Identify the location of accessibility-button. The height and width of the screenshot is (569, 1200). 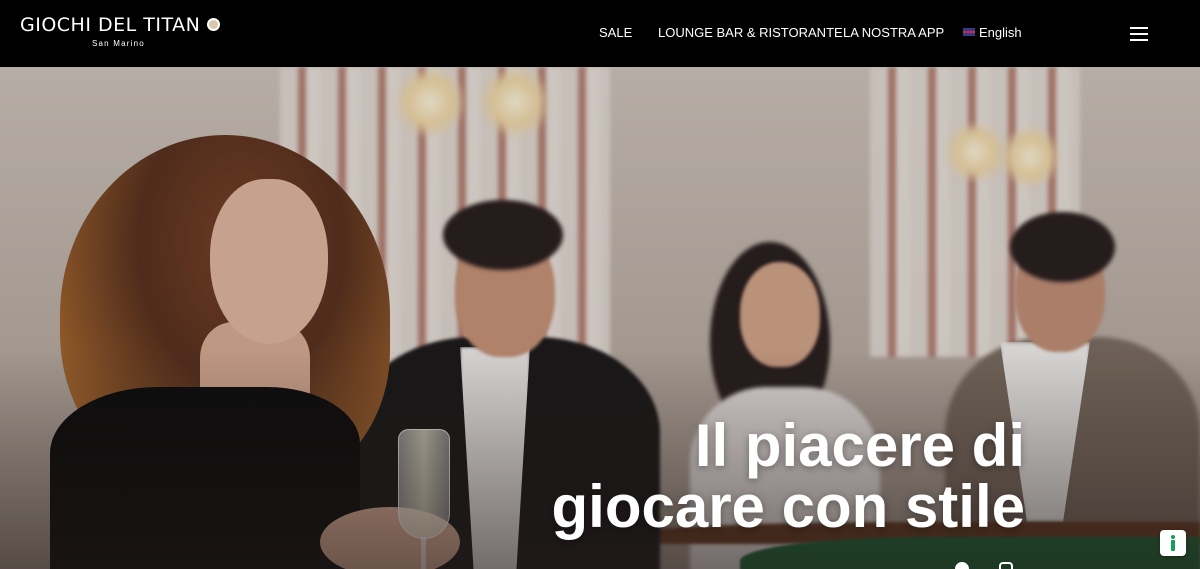
(1173, 543).